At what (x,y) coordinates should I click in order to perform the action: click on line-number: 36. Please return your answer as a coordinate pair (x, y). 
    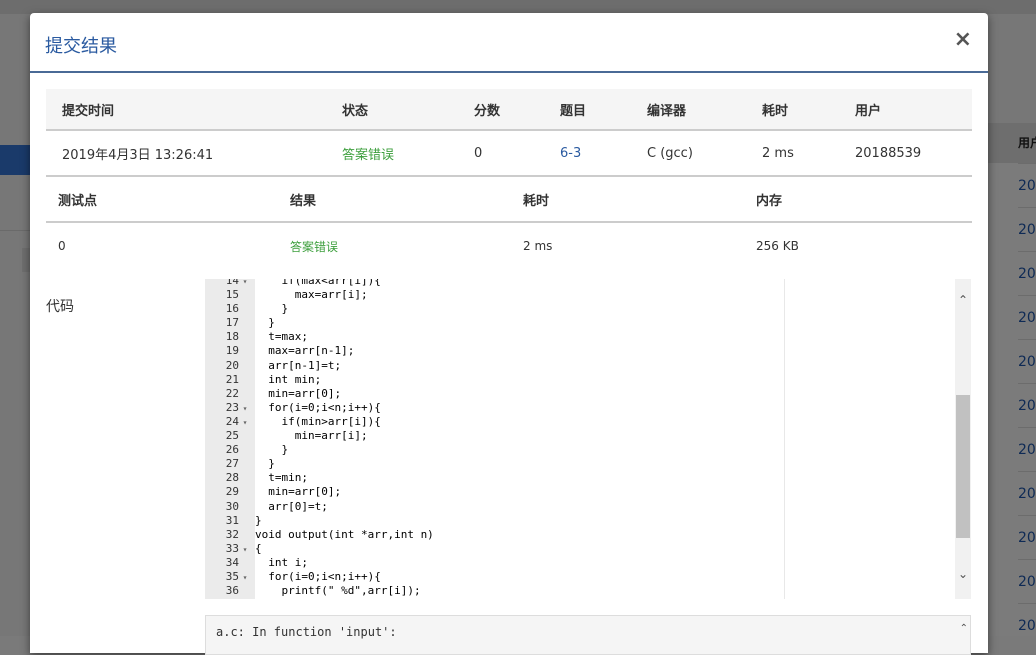
    Looking at the image, I should click on (232, 591).